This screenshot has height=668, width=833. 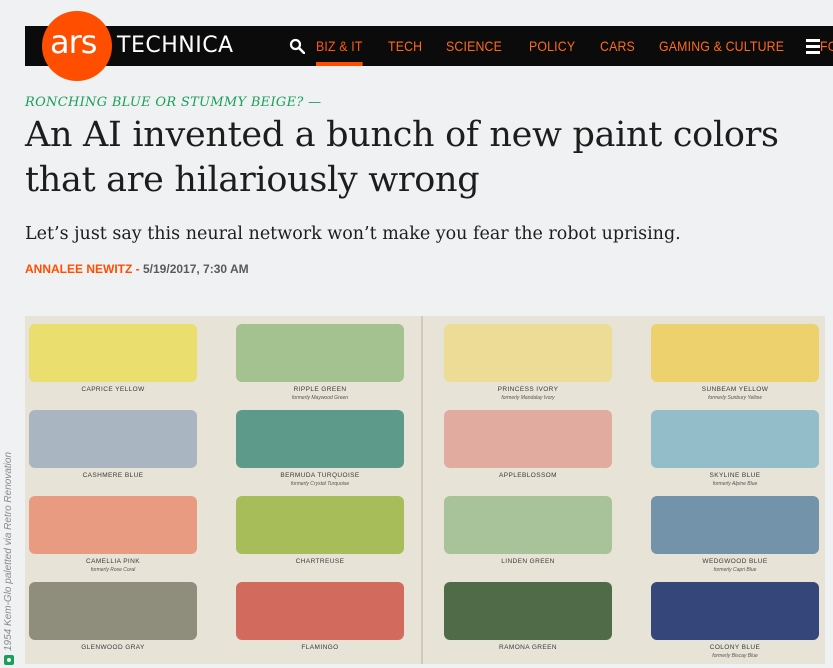 I want to click on page-fold, so click(x=422, y=490).